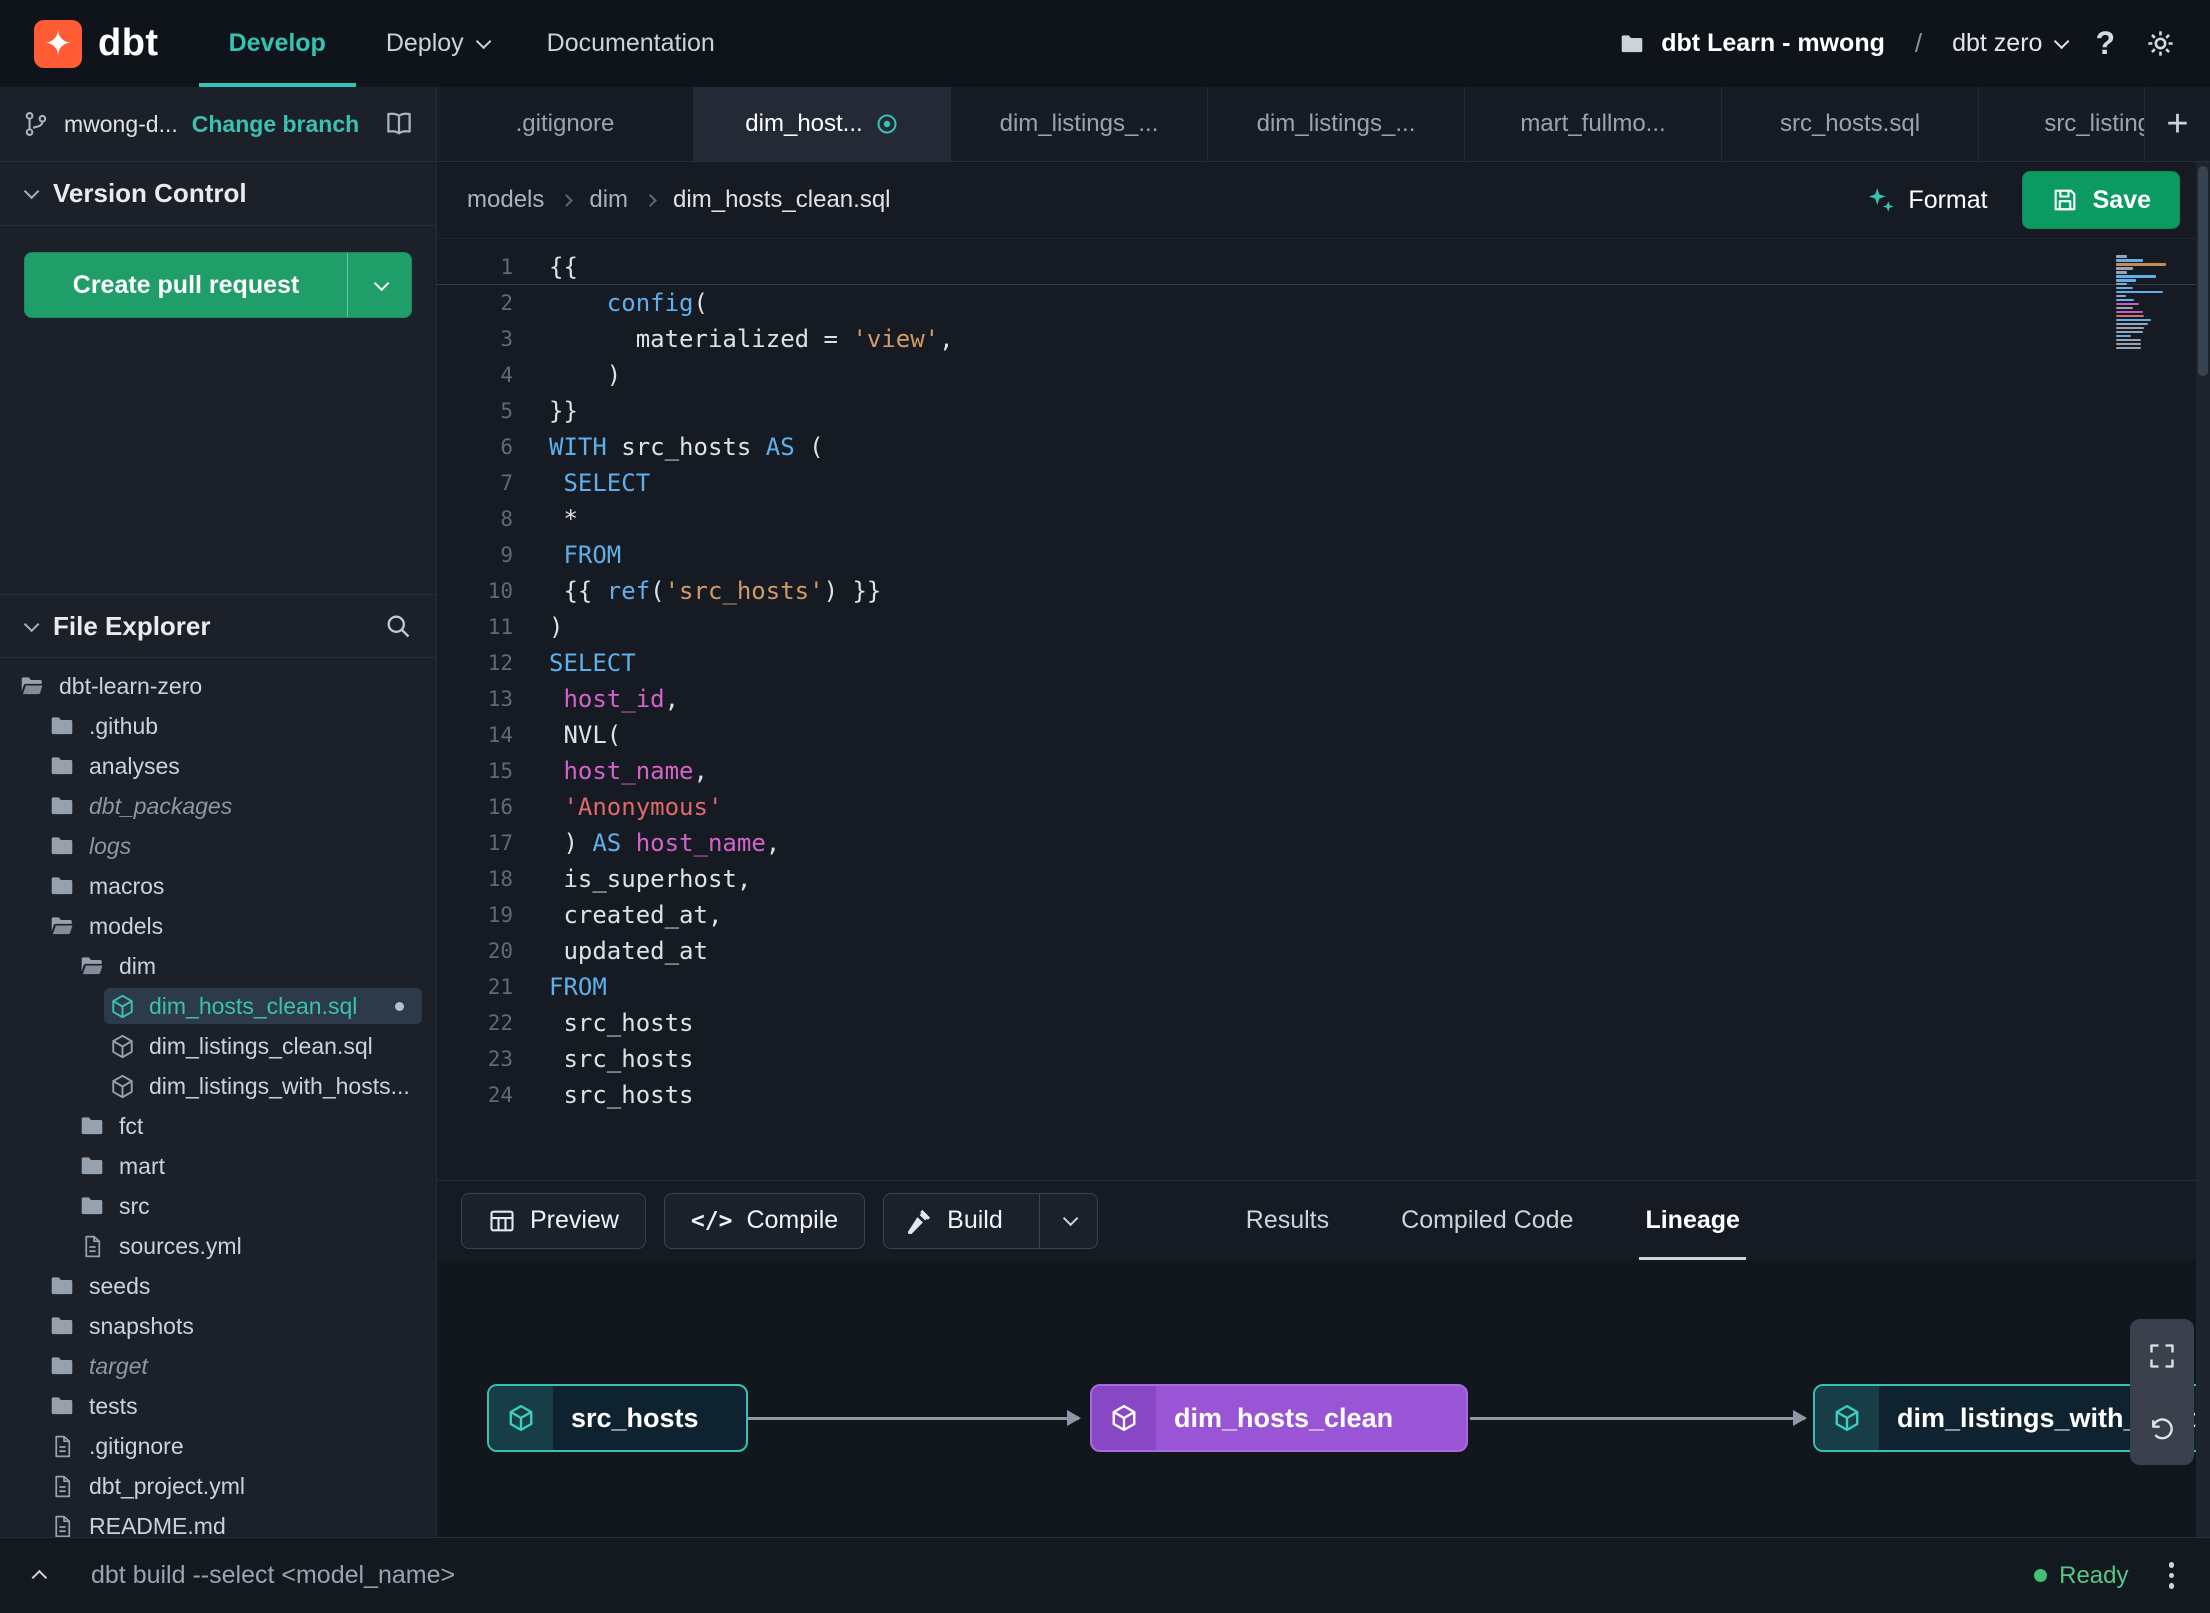 The width and height of the screenshot is (2210, 1613). Describe the element at coordinates (553, 1220) in the screenshot. I see `preview-button: Preview` at that location.